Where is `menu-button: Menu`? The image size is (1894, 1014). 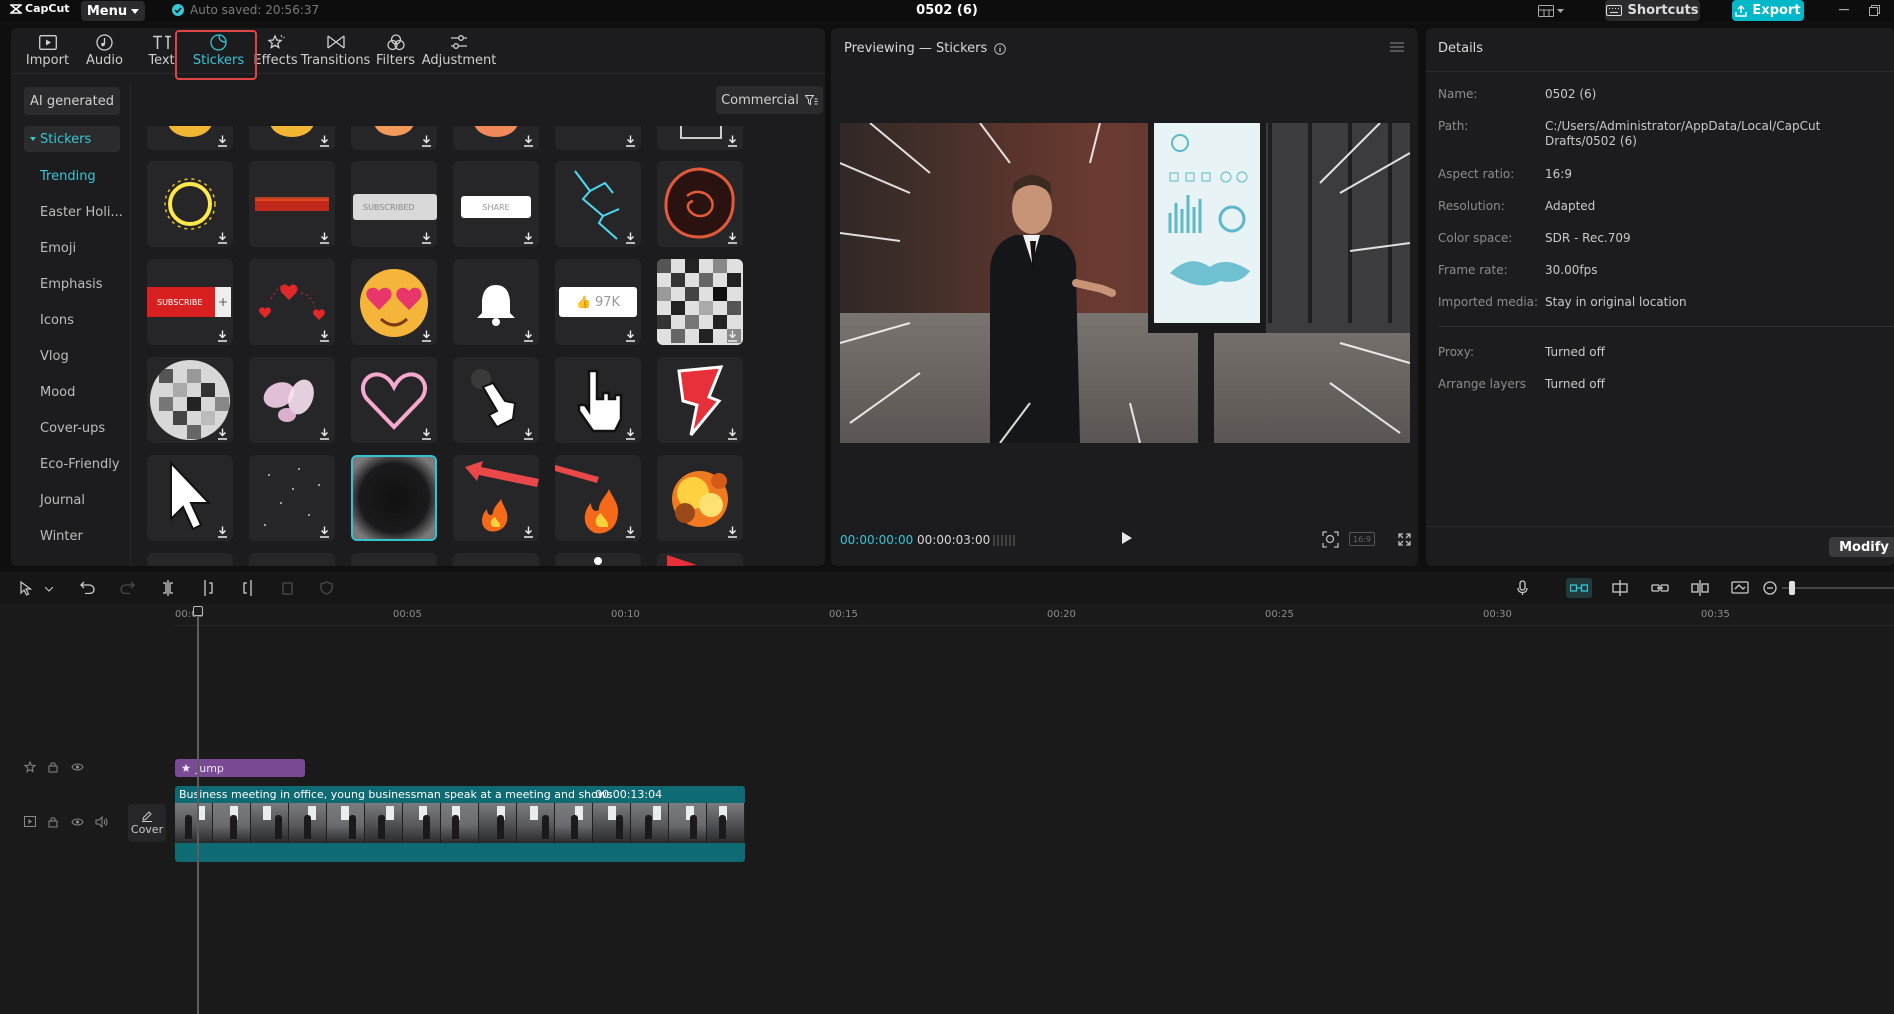 menu-button: Menu is located at coordinates (113, 11).